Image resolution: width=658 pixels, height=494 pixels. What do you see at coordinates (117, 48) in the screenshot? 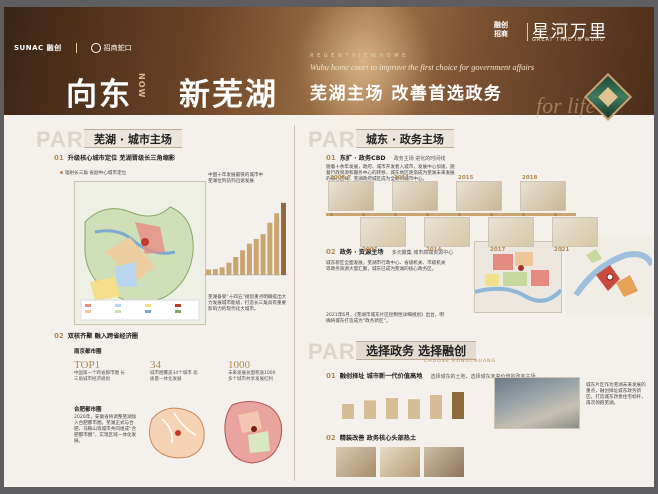
I see `partner-logo-text: 招商蛇口` at bounding box center [117, 48].